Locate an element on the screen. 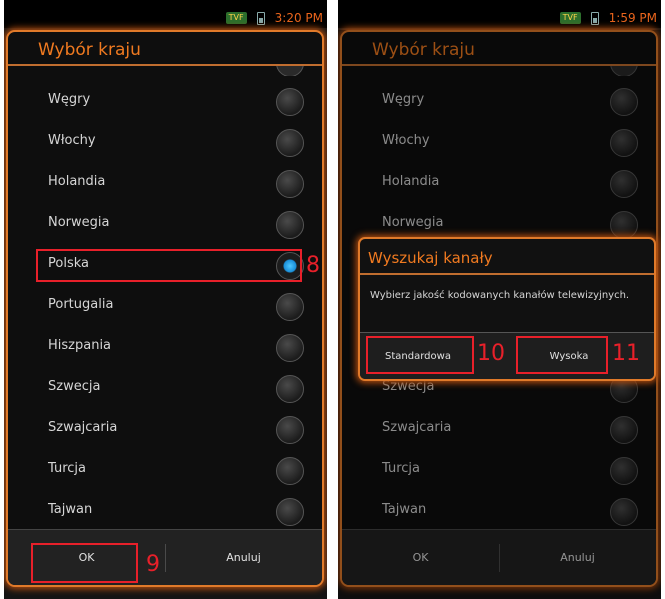  dialog-title: Wybór kraju is located at coordinates (89, 50).